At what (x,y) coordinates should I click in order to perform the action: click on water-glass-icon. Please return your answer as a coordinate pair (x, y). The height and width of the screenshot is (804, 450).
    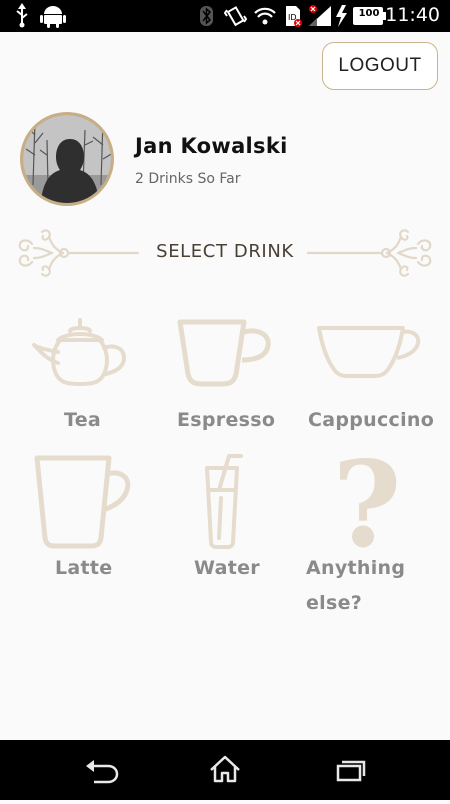
    Looking at the image, I should click on (224, 501).